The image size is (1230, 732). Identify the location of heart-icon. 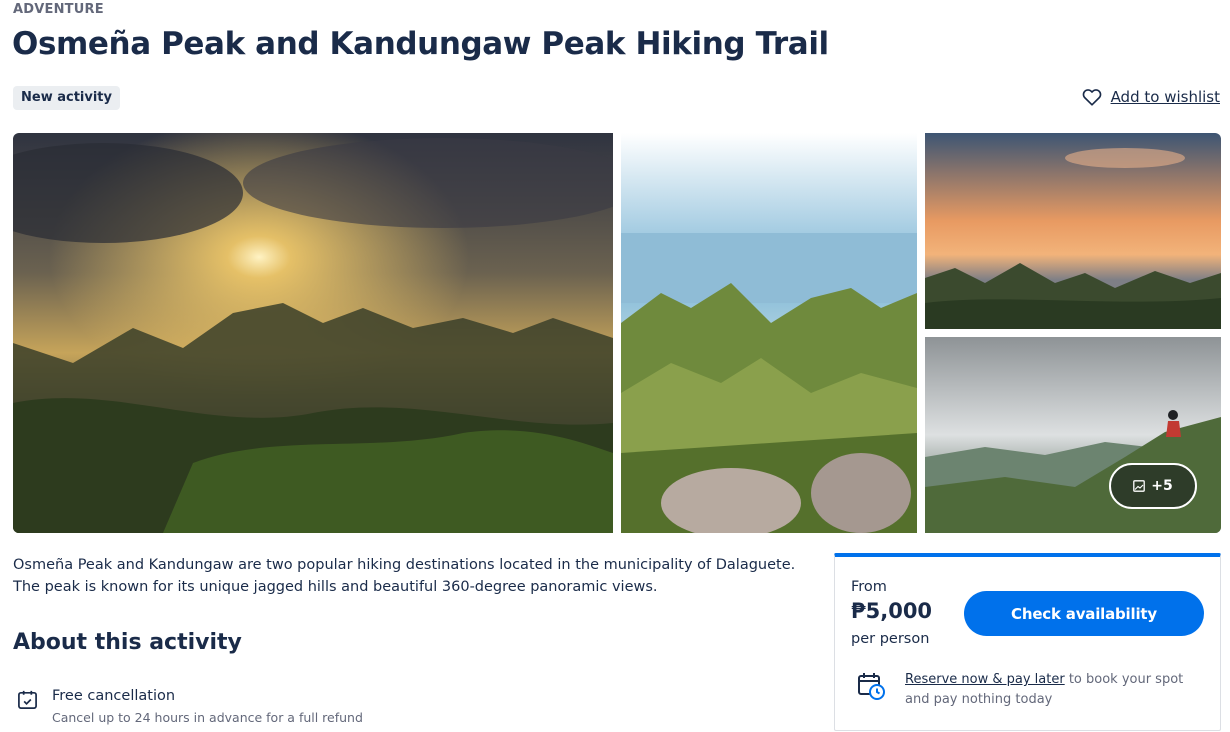
(1091, 97).